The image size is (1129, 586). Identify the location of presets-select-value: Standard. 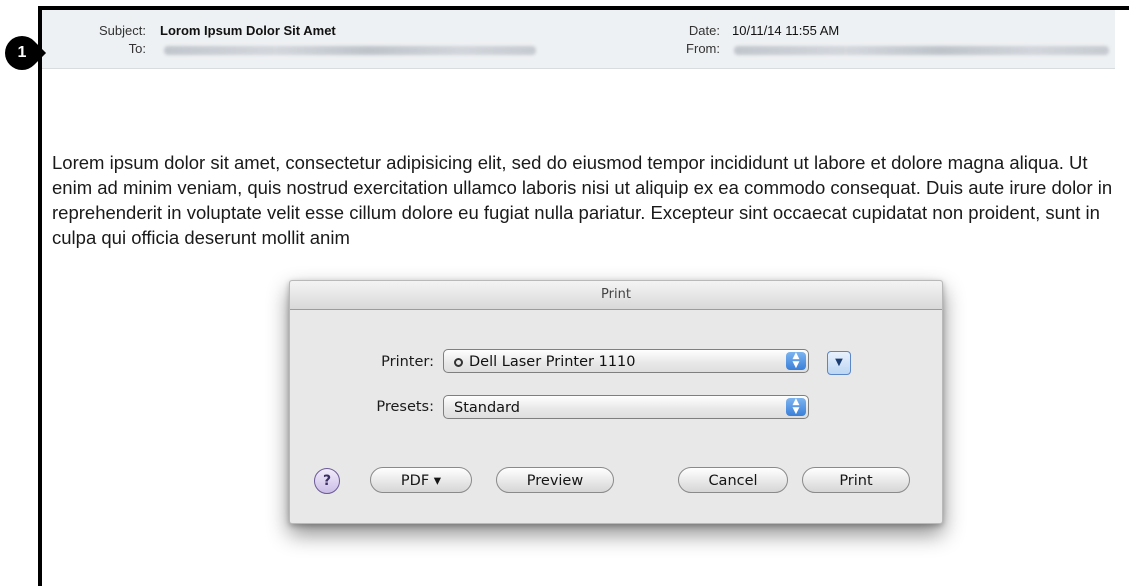
(487, 408).